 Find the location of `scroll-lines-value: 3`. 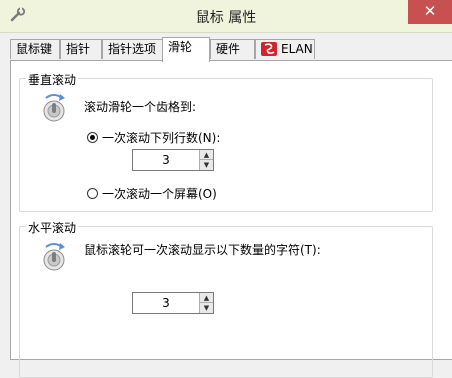

scroll-lines-value: 3 is located at coordinates (166, 160).